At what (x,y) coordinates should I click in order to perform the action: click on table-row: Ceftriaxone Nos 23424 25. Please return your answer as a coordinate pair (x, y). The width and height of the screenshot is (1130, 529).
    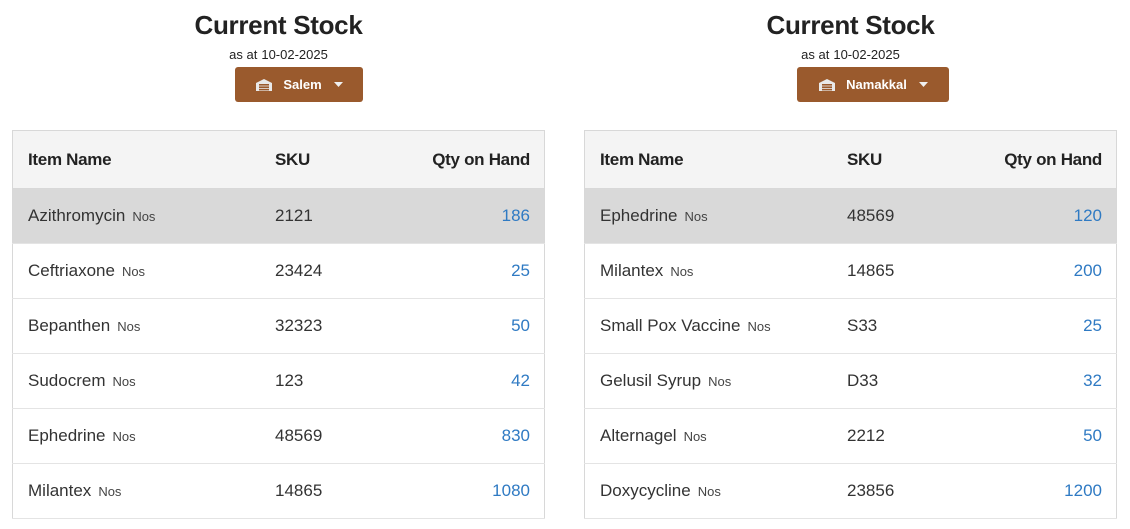
    Looking at the image, I should click on (278, 271).